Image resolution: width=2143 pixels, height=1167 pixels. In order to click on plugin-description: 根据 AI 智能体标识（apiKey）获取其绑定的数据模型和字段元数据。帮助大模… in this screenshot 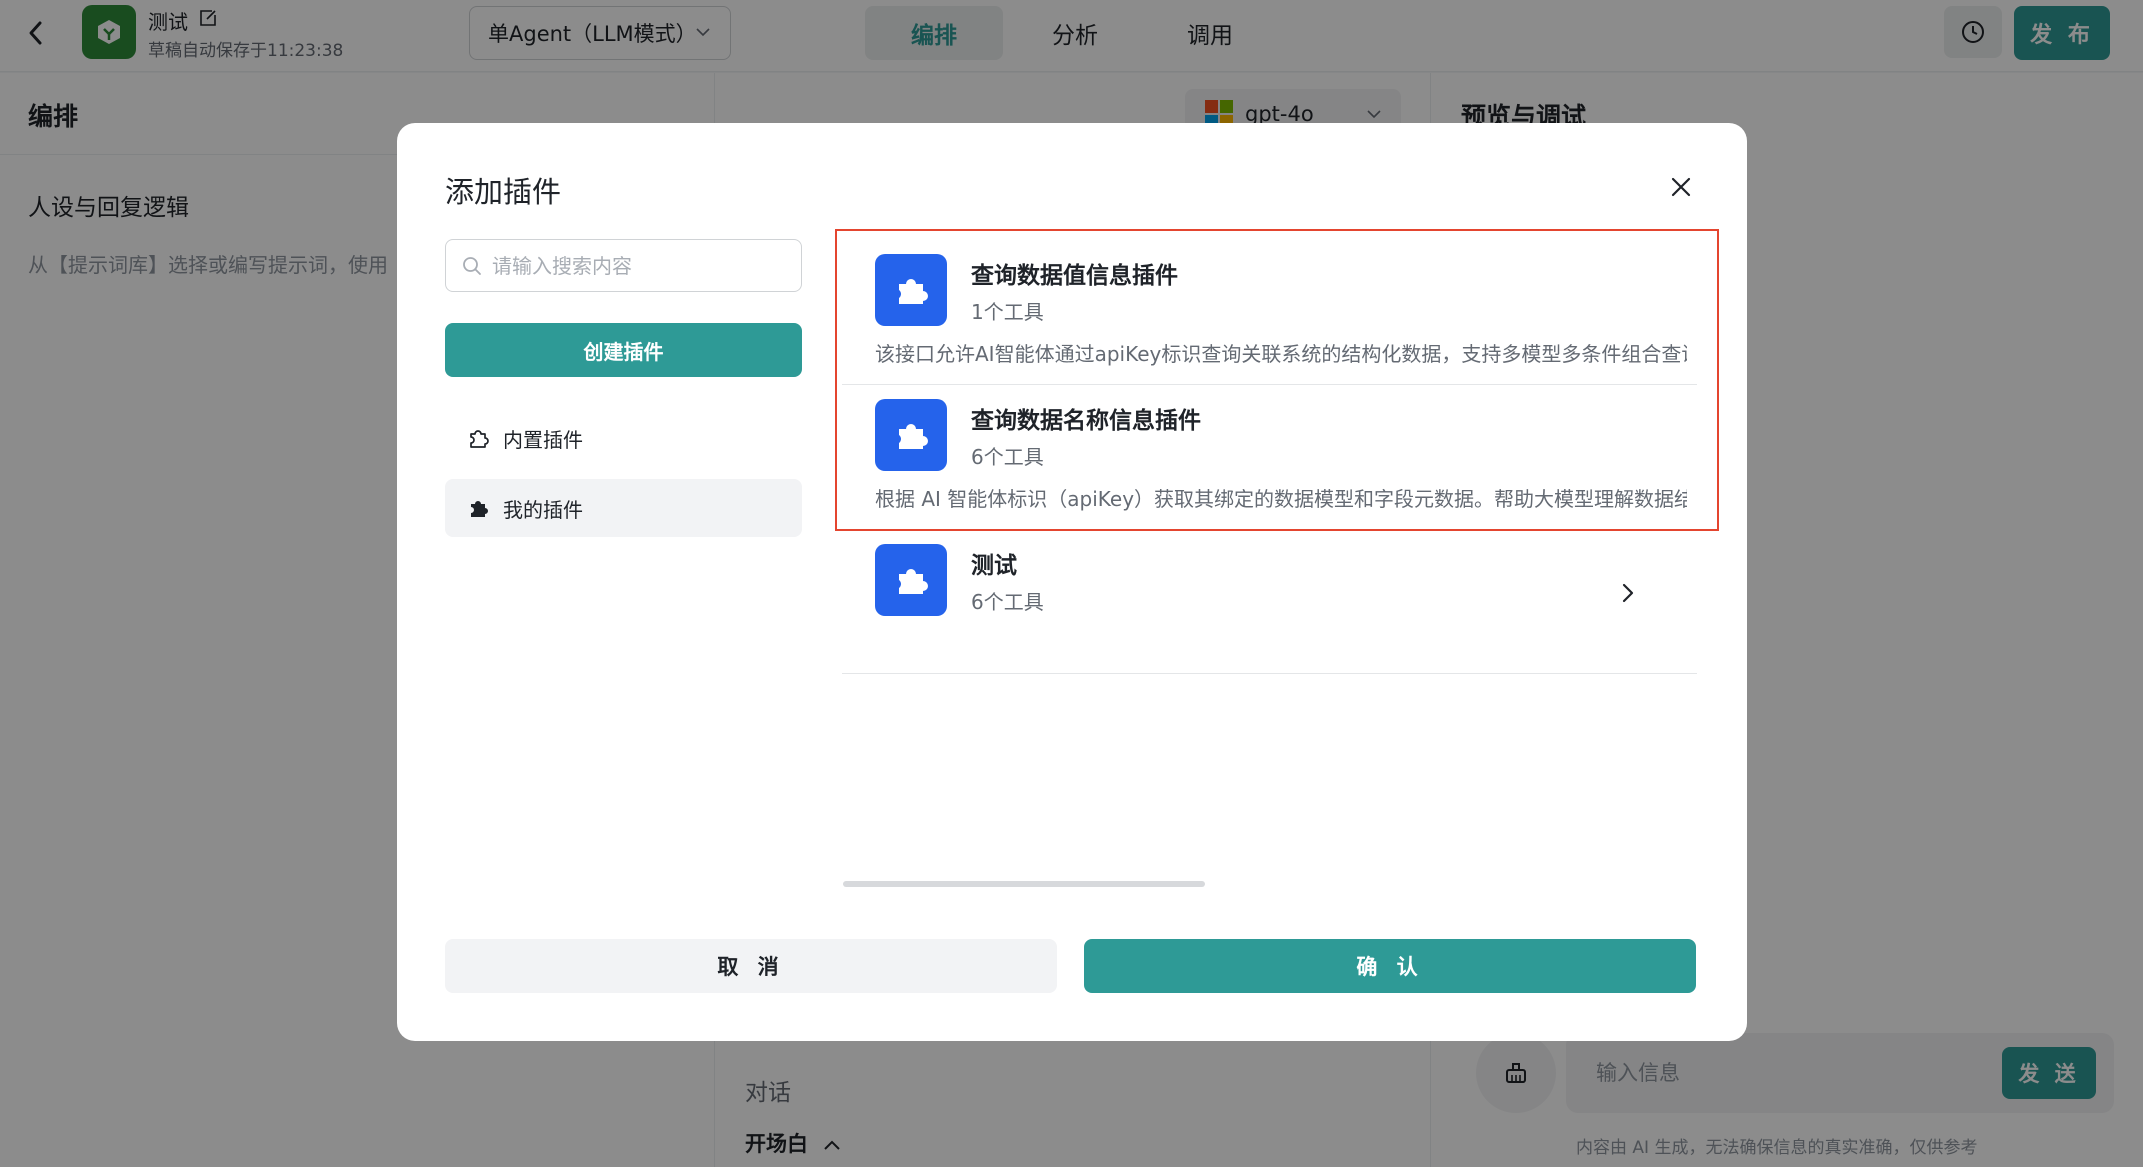, I will do `click(1281, 499)`.